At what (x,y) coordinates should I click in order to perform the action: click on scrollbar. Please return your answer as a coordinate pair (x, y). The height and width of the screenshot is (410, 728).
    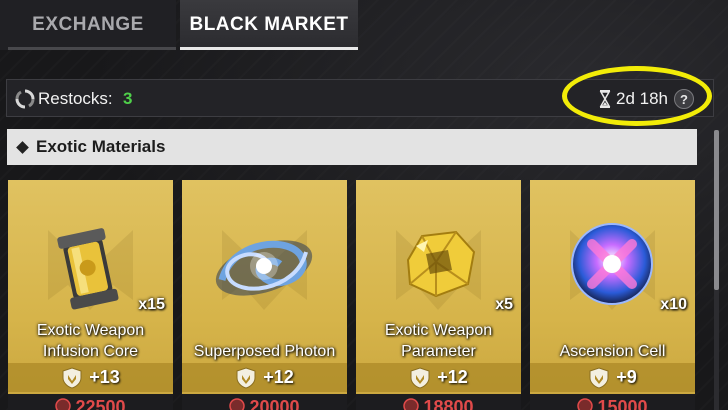
    Looking at the image, I should click on (716, 270).